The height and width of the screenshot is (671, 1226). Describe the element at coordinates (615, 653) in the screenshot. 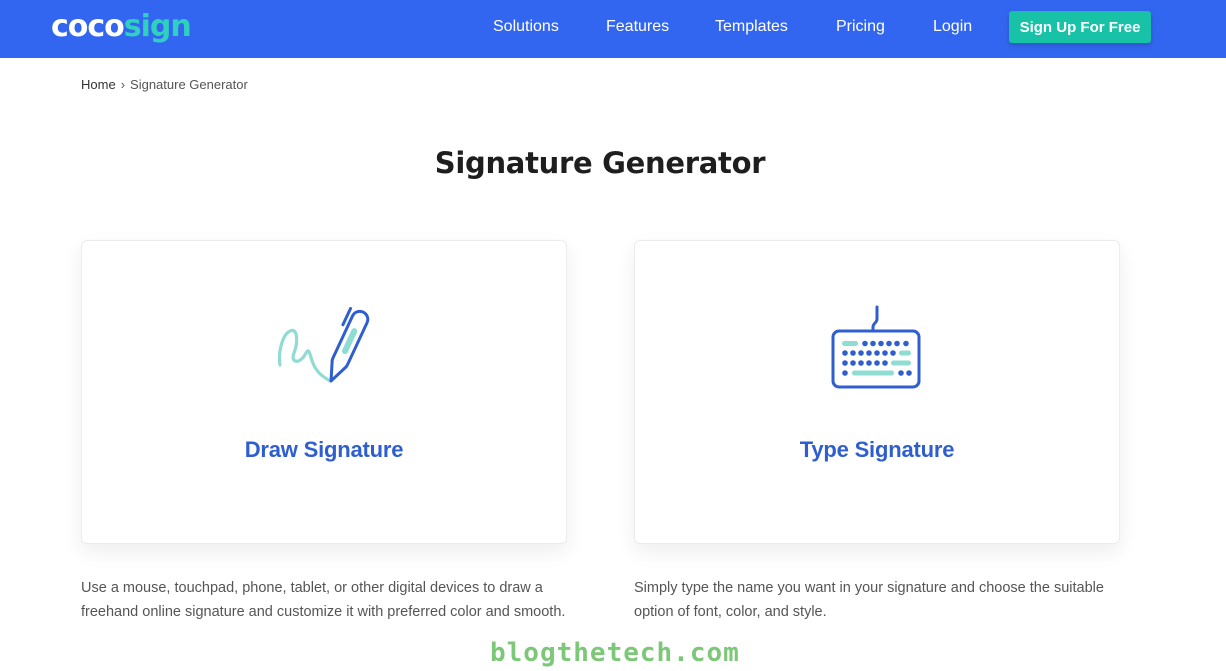

I see `watermark-text: blogthetech.com` at that location.